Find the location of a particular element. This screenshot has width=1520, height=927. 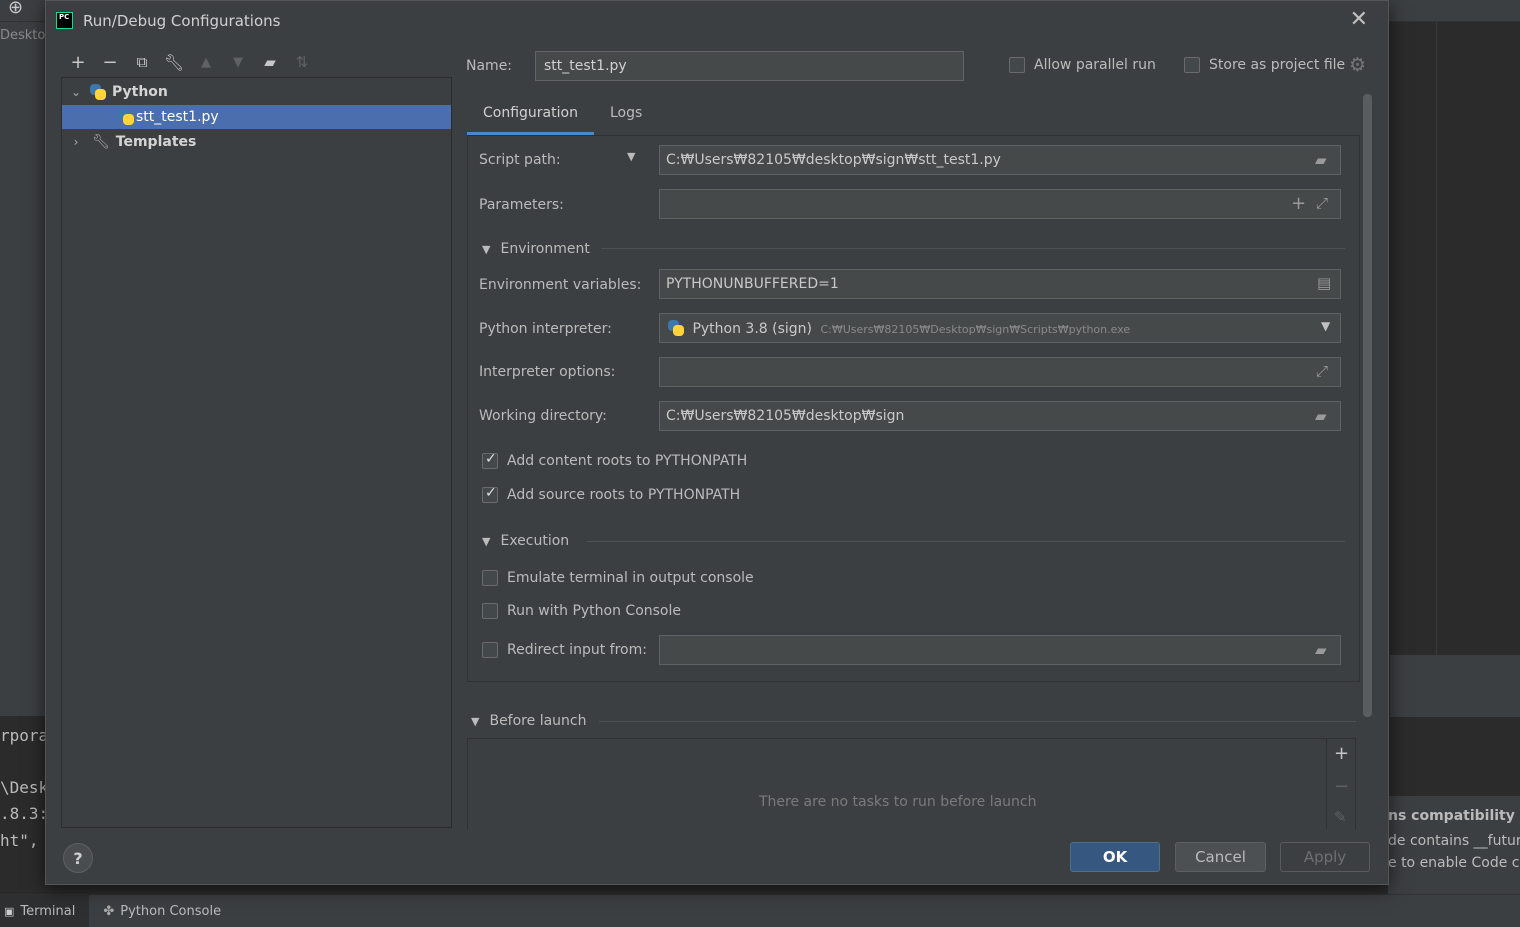

cancel-button: Cancel is located at coordinates (1220, 857).